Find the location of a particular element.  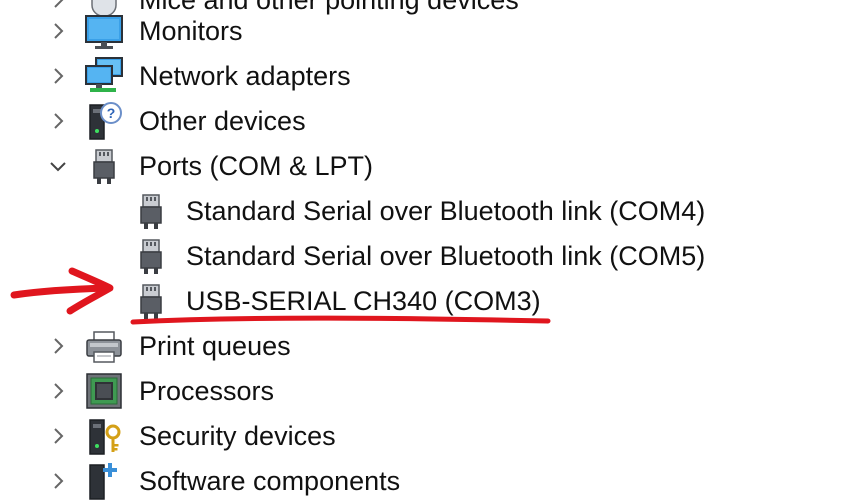

tree-item-ports: Ports (COM & LPT) is located at coordinates (431, 166).